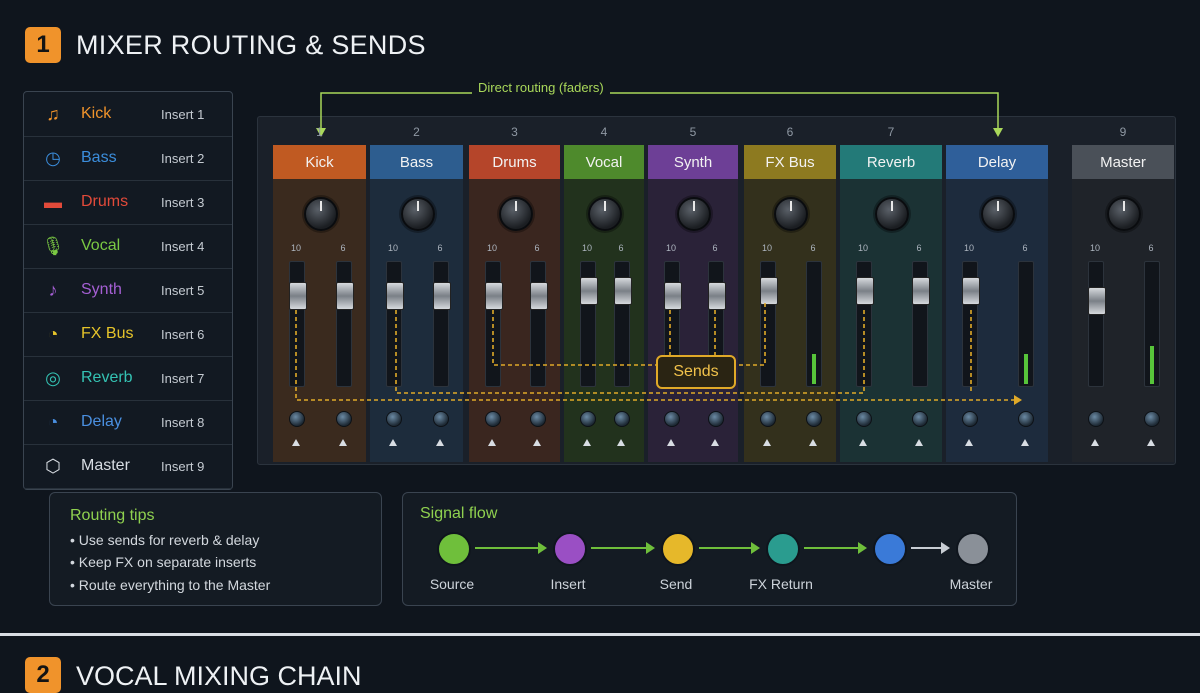 This screenshot has width=1200, height=693. Describe the element at coordinates (105, 465) in the screenshot. I see `track-name: Master` at that location.